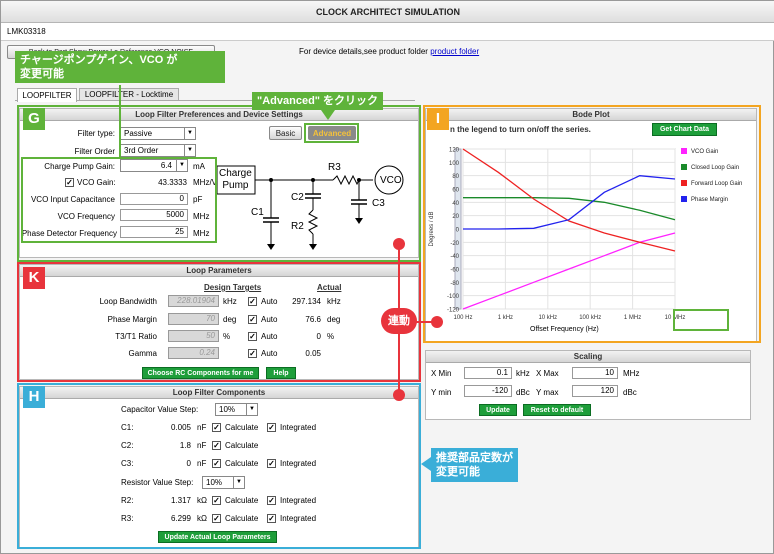 The width and height of the screenshot is (774, 554). Describe the element at coordinates (454, 51) in the screenshot. I see `product-folder-link: product folder` at that location.